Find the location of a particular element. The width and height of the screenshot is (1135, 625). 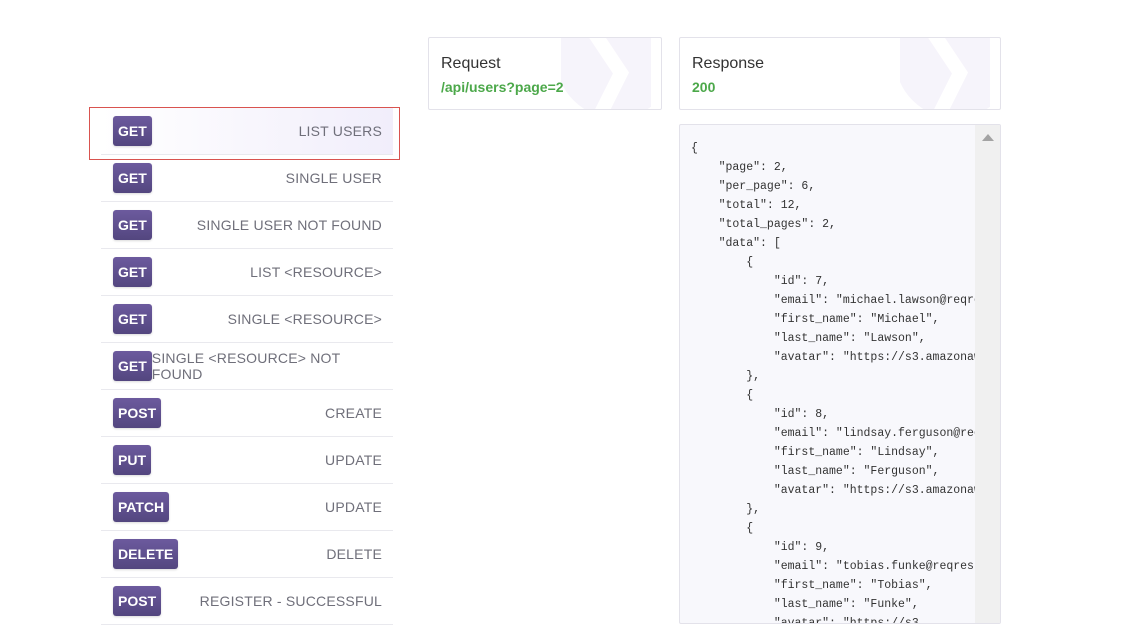

endpoint-item: GET SINGLE USER is located at coordinates (247, 178).